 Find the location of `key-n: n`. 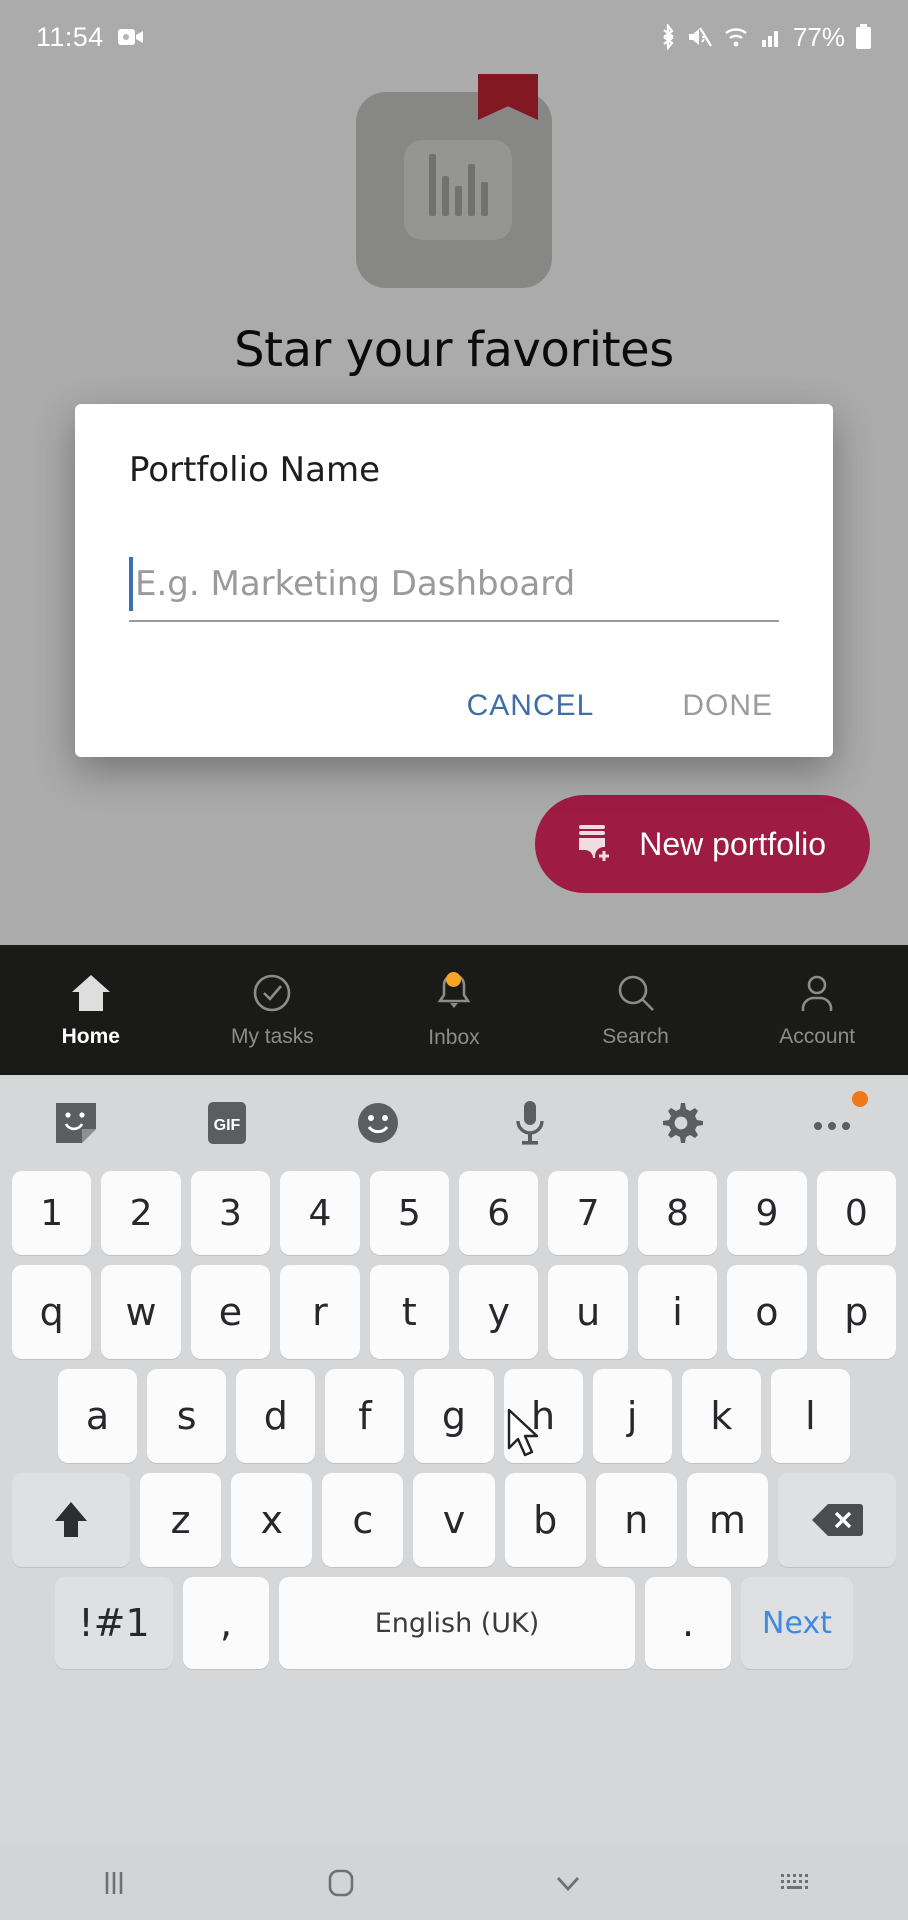

key-n: n is located at coordinates (636, 1520).